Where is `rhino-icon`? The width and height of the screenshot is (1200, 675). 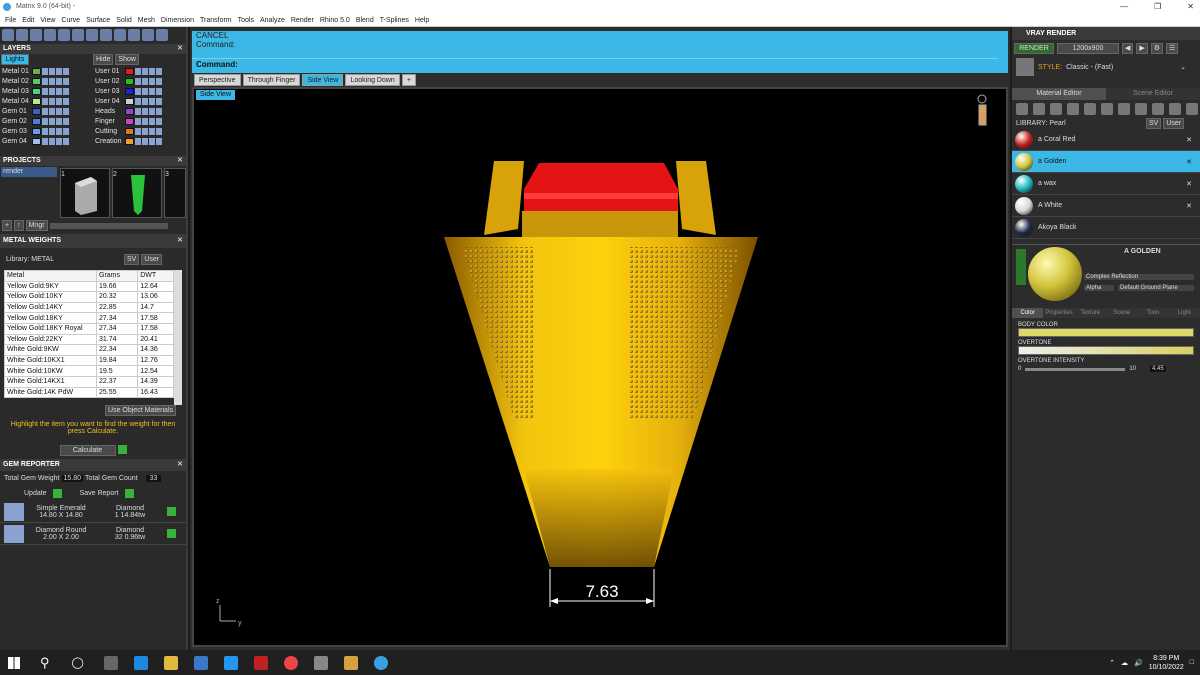 rhino-icon is located at coordinates (320, 662).